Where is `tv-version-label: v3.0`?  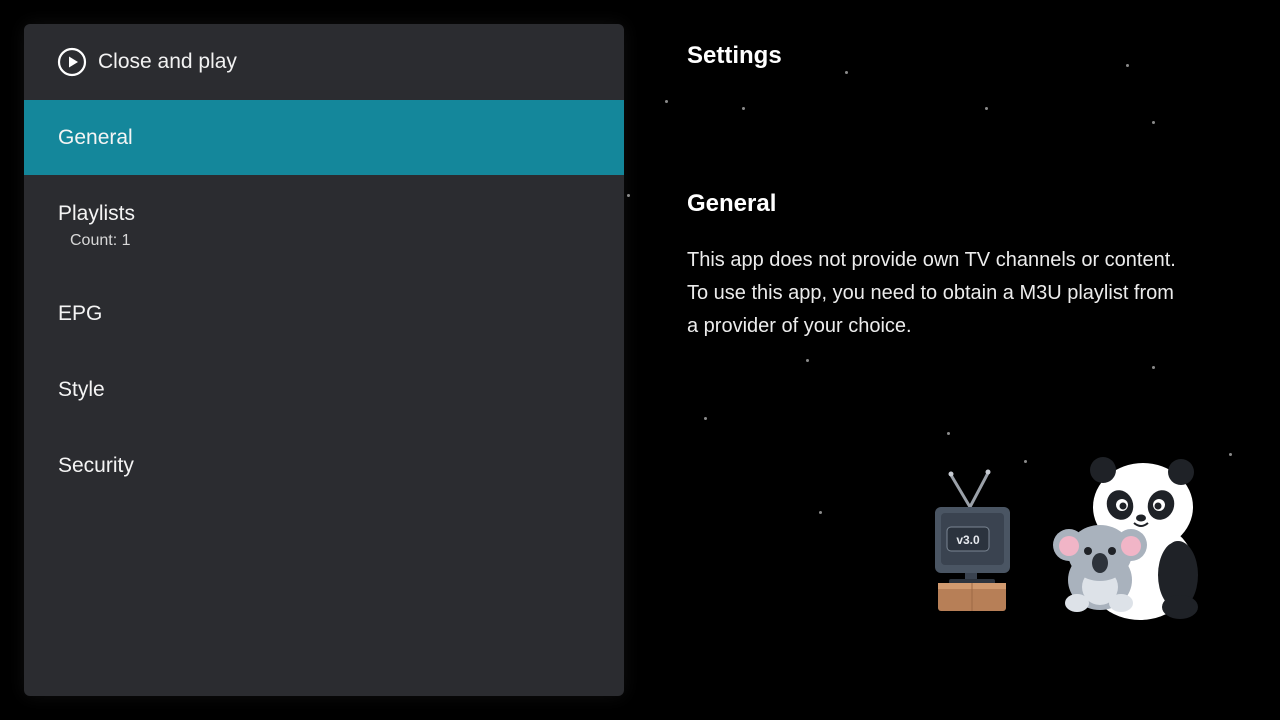
tv-version-label: v3.0 is located at coordinates (968, 540).